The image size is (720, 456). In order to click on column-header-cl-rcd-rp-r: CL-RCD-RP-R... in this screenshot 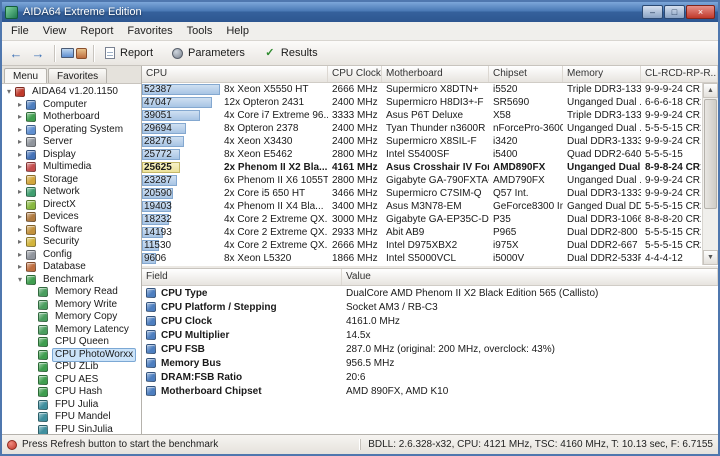, I will do `click(679, 74)`.